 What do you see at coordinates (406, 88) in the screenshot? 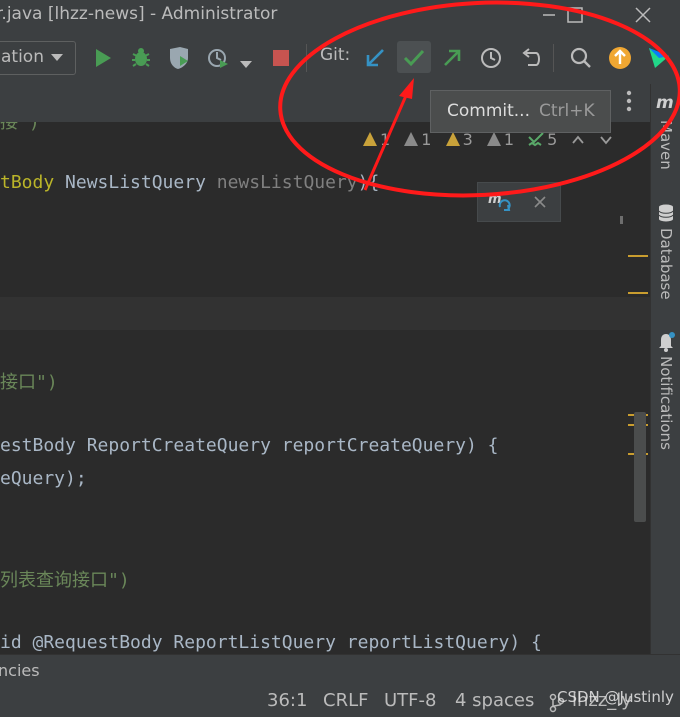
I see `red-arrowhead` at bounding box center [406, 88].